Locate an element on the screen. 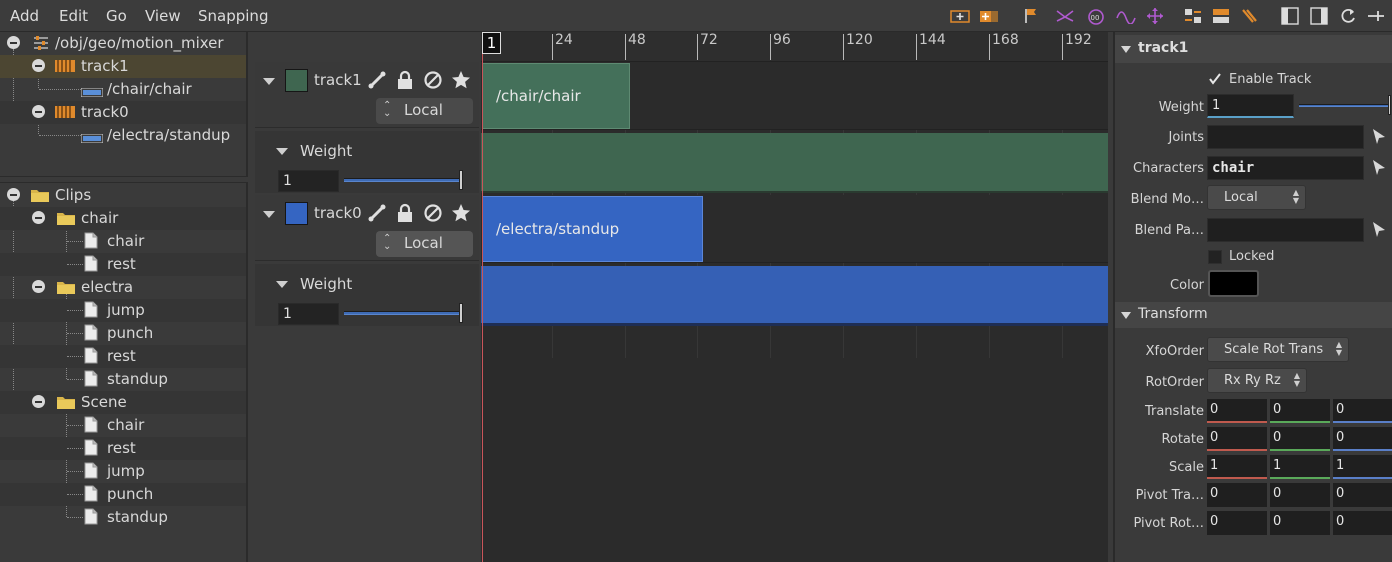 The image size is (1392, 562). weight-param-slider is located at coordinates (1343, 105).